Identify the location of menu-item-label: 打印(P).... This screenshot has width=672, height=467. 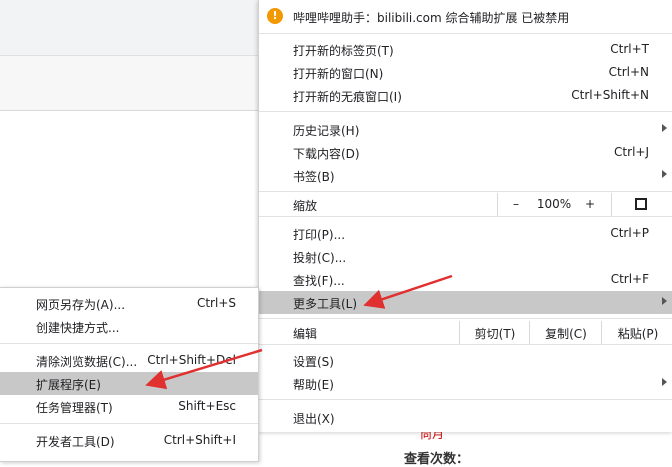
(319, 235).